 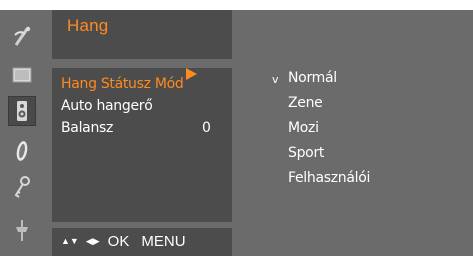 What do you see at coordinates (87, 128) in the screenshot?
I see `menu-item-balance: Balansz` at bounding box center [87, 128].